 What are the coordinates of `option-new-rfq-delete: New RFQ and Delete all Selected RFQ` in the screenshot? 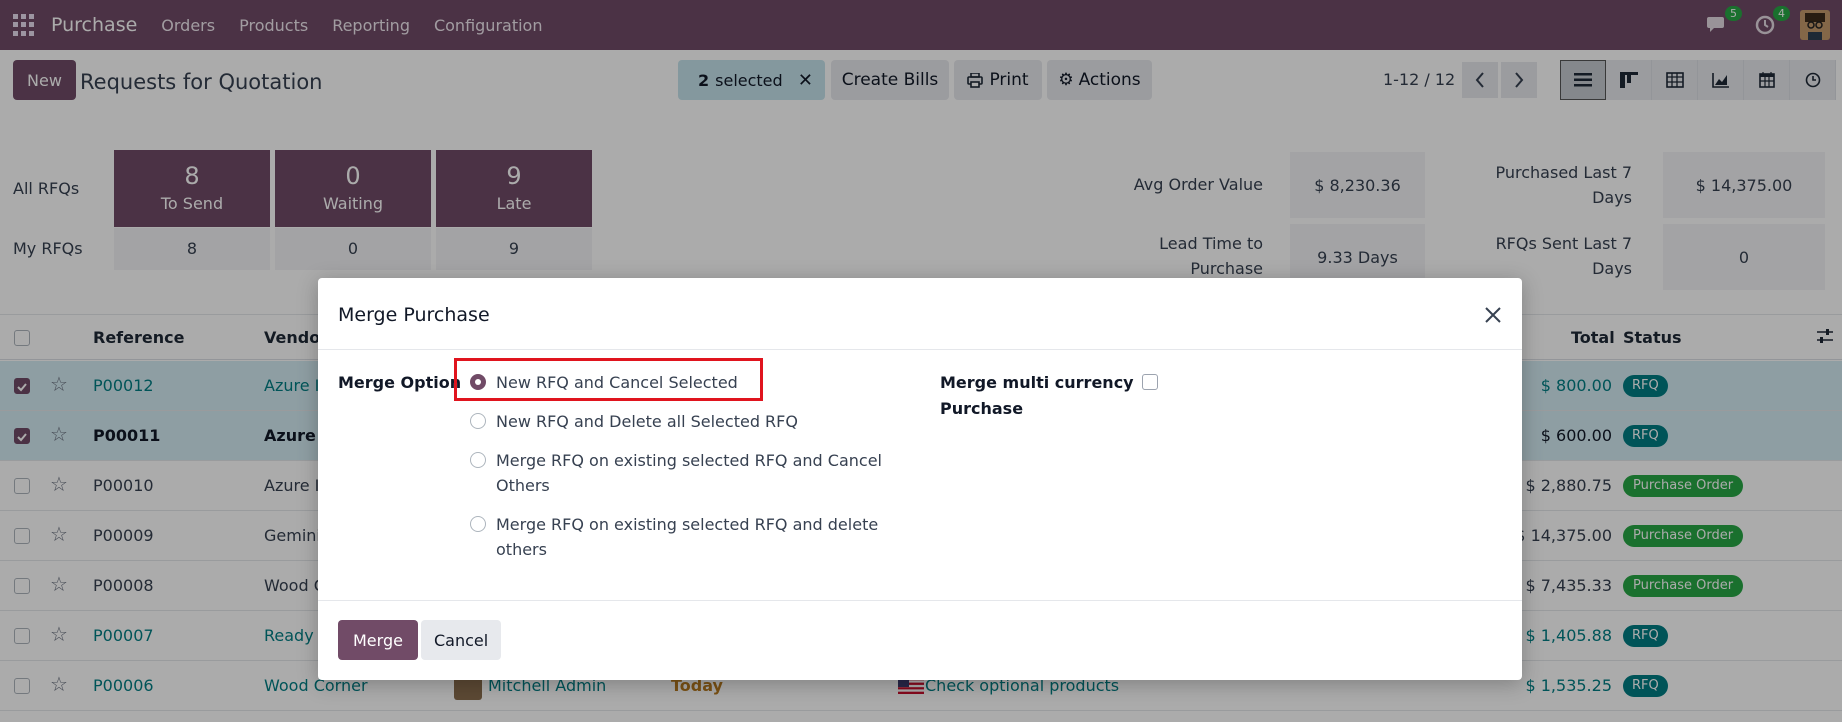 It's located at (634, 421).